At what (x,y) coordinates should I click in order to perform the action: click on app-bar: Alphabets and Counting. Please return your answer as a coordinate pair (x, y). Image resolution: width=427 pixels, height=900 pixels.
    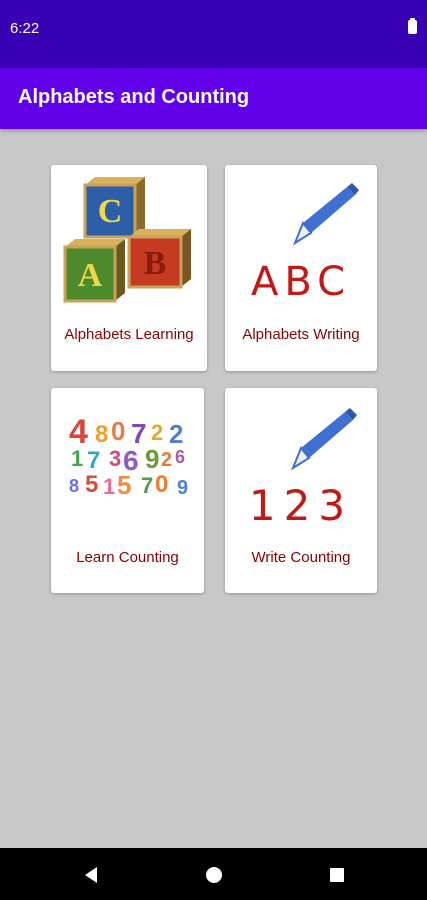
    Looking at the image, I should click on (213, 98).